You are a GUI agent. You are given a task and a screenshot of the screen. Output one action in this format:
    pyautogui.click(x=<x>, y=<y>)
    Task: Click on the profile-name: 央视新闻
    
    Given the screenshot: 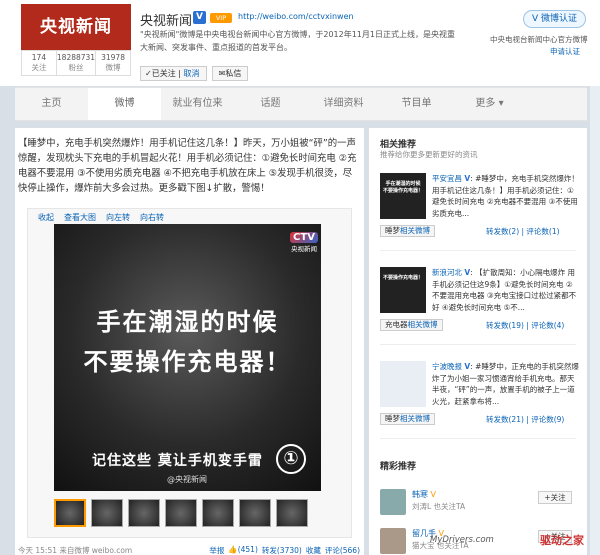 What is the action you would take?
    pyautogui.click(x=166, y=21)
    